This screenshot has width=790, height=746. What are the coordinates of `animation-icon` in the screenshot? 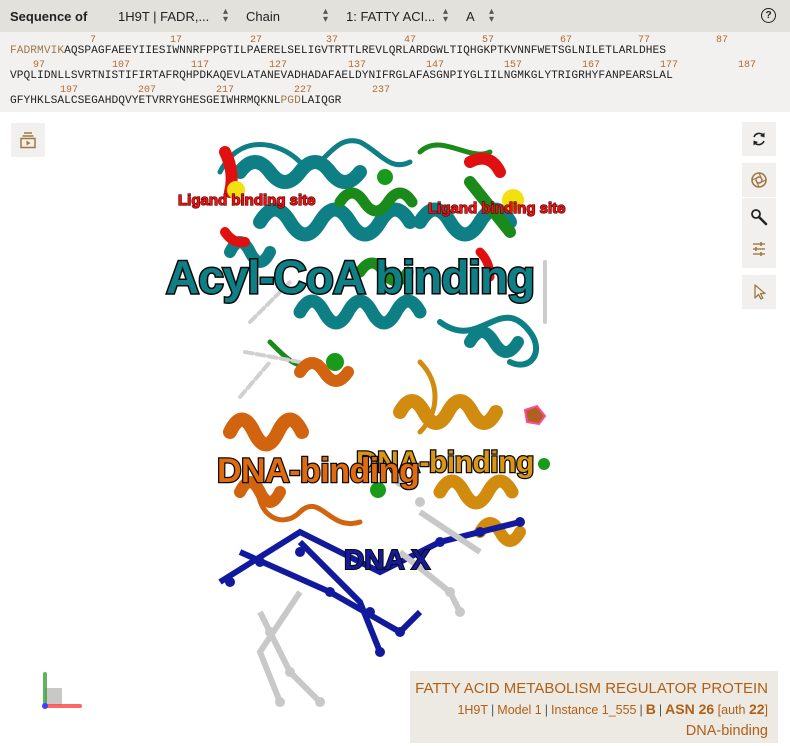 It's located at (28, 140).